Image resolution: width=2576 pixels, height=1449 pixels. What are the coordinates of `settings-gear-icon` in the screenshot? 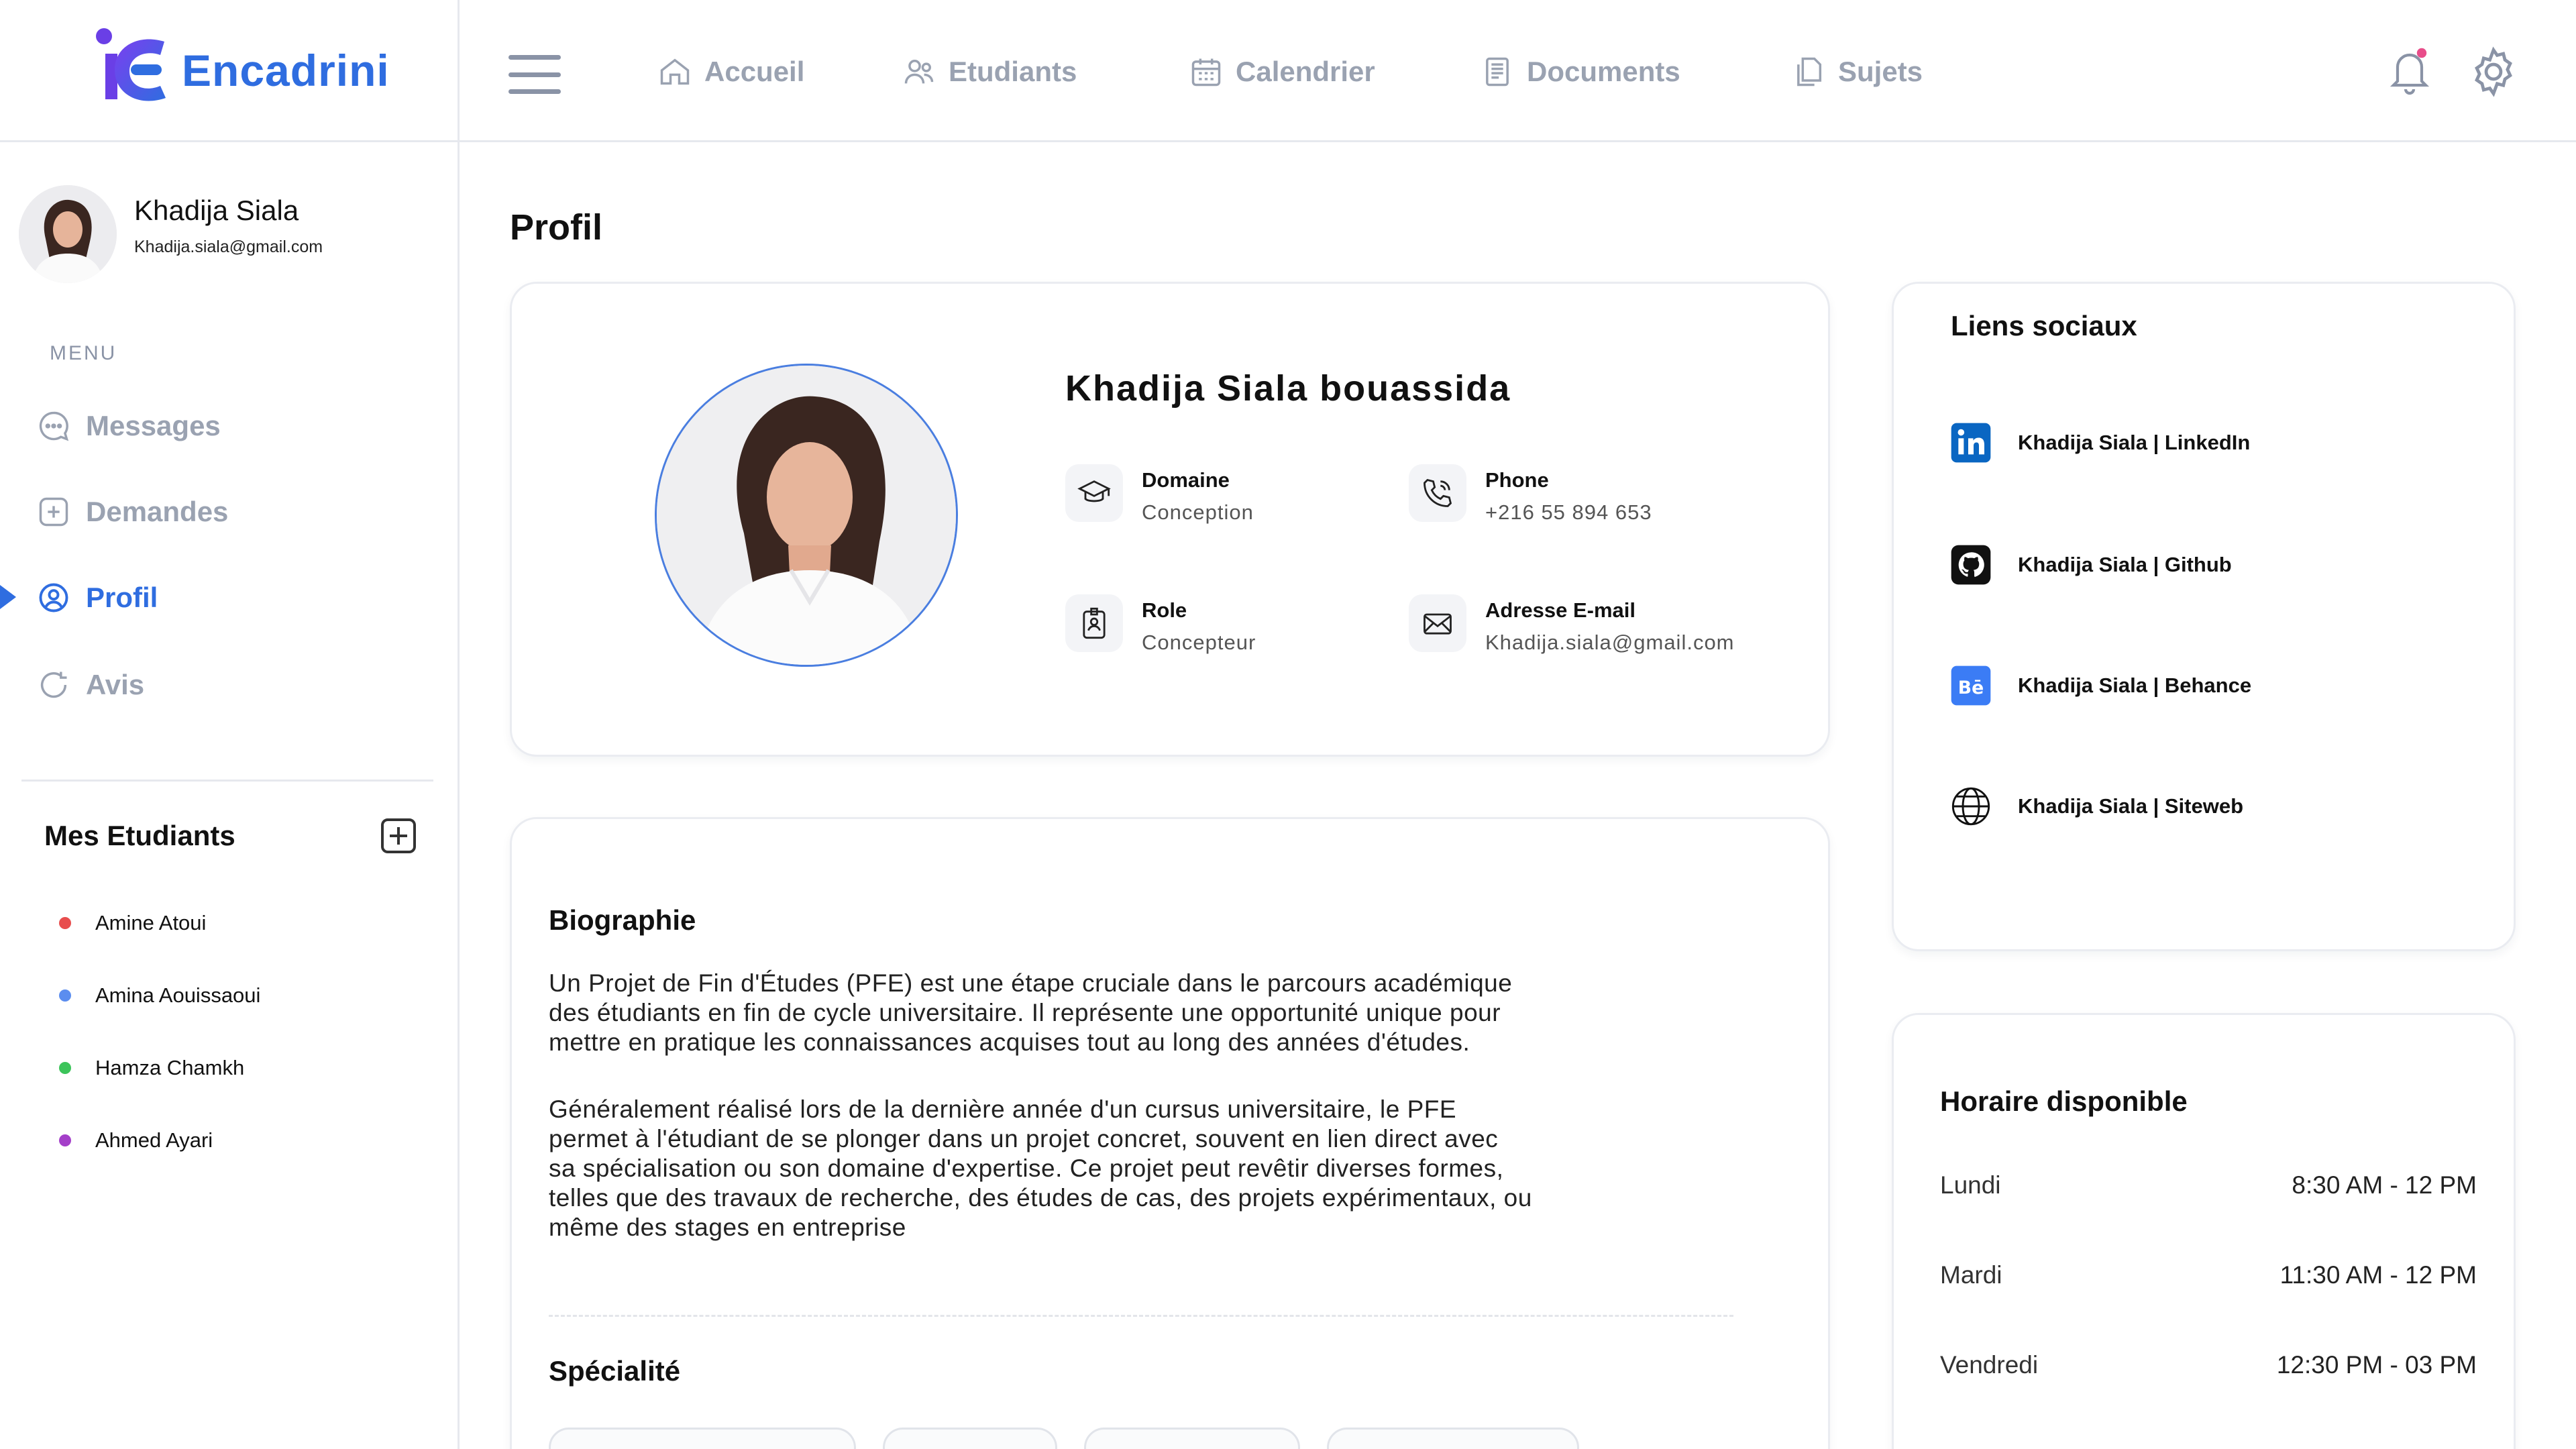 It's located at (2493, 71).